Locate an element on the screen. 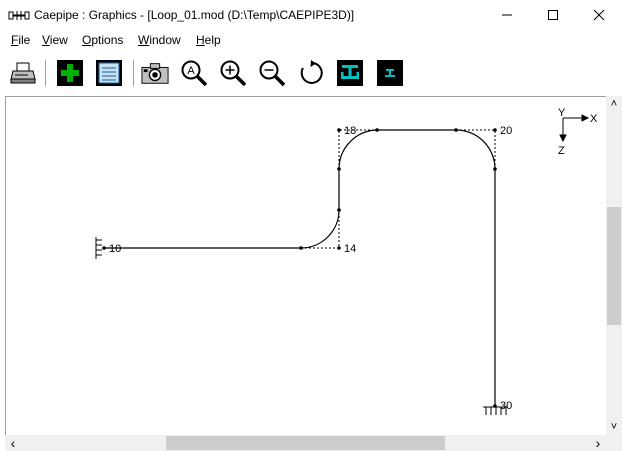 Image resolution: width=622 pixels, height=454 pixels. node-label-30: 30 is located at coordinates (506, 406).